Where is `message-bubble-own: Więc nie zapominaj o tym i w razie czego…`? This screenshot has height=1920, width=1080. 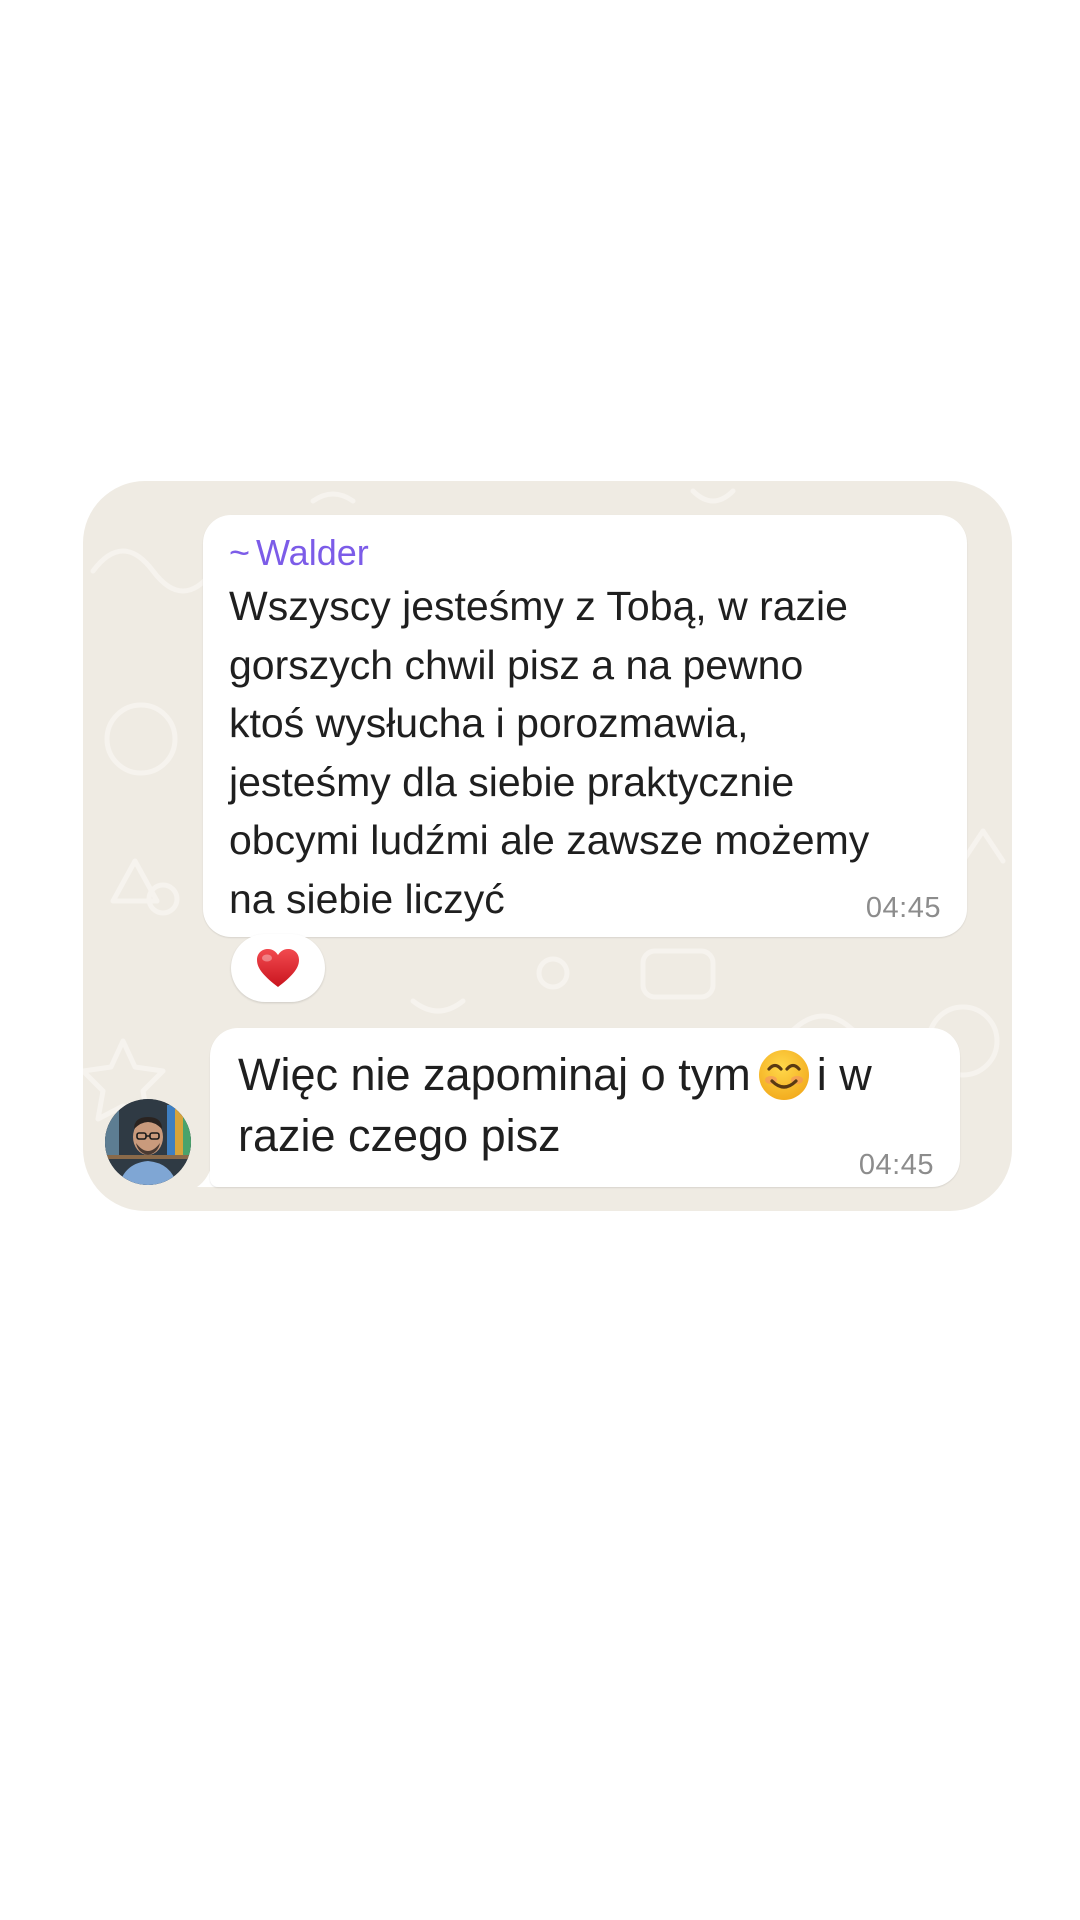 message-bubble-own: Więc nie zapominaj o tym i w razie czego… is located at coordinates (585, 1107).